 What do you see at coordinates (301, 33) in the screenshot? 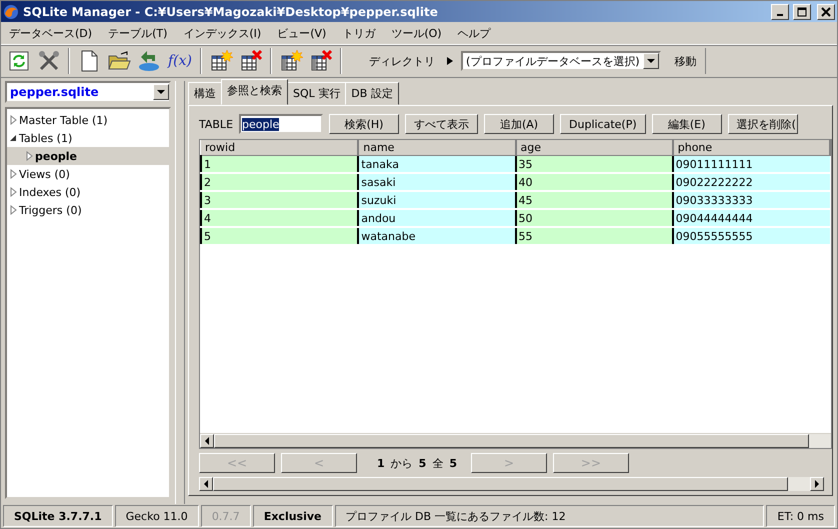
I see `menu-item: ビュー(V)` at bounding box center [301, 33].